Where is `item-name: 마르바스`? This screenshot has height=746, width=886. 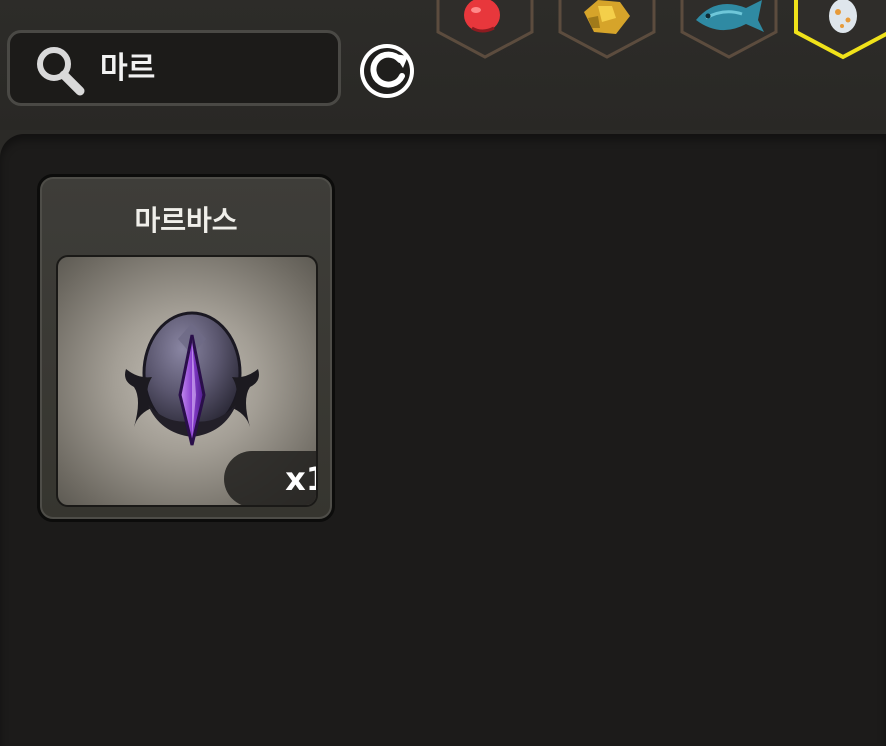 item-name: 마르바스 is located at coordinates (186, 220).